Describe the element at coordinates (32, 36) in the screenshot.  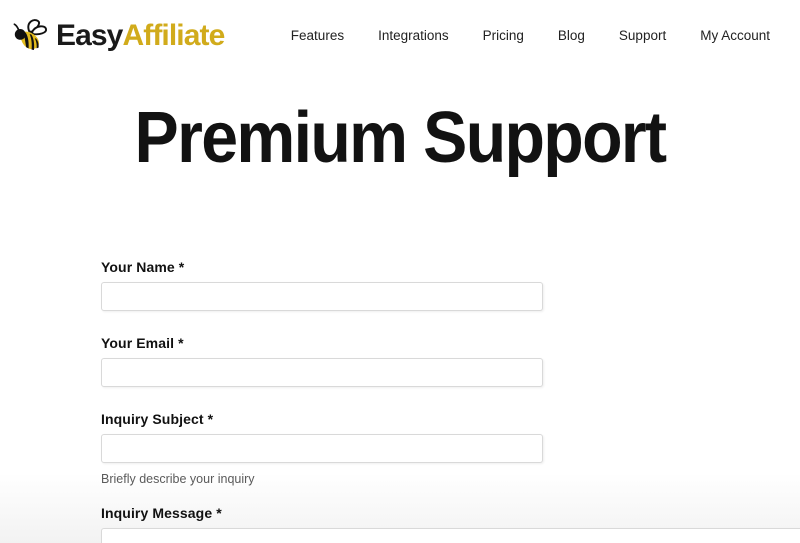
I see `bee-logo-icon` at that location.